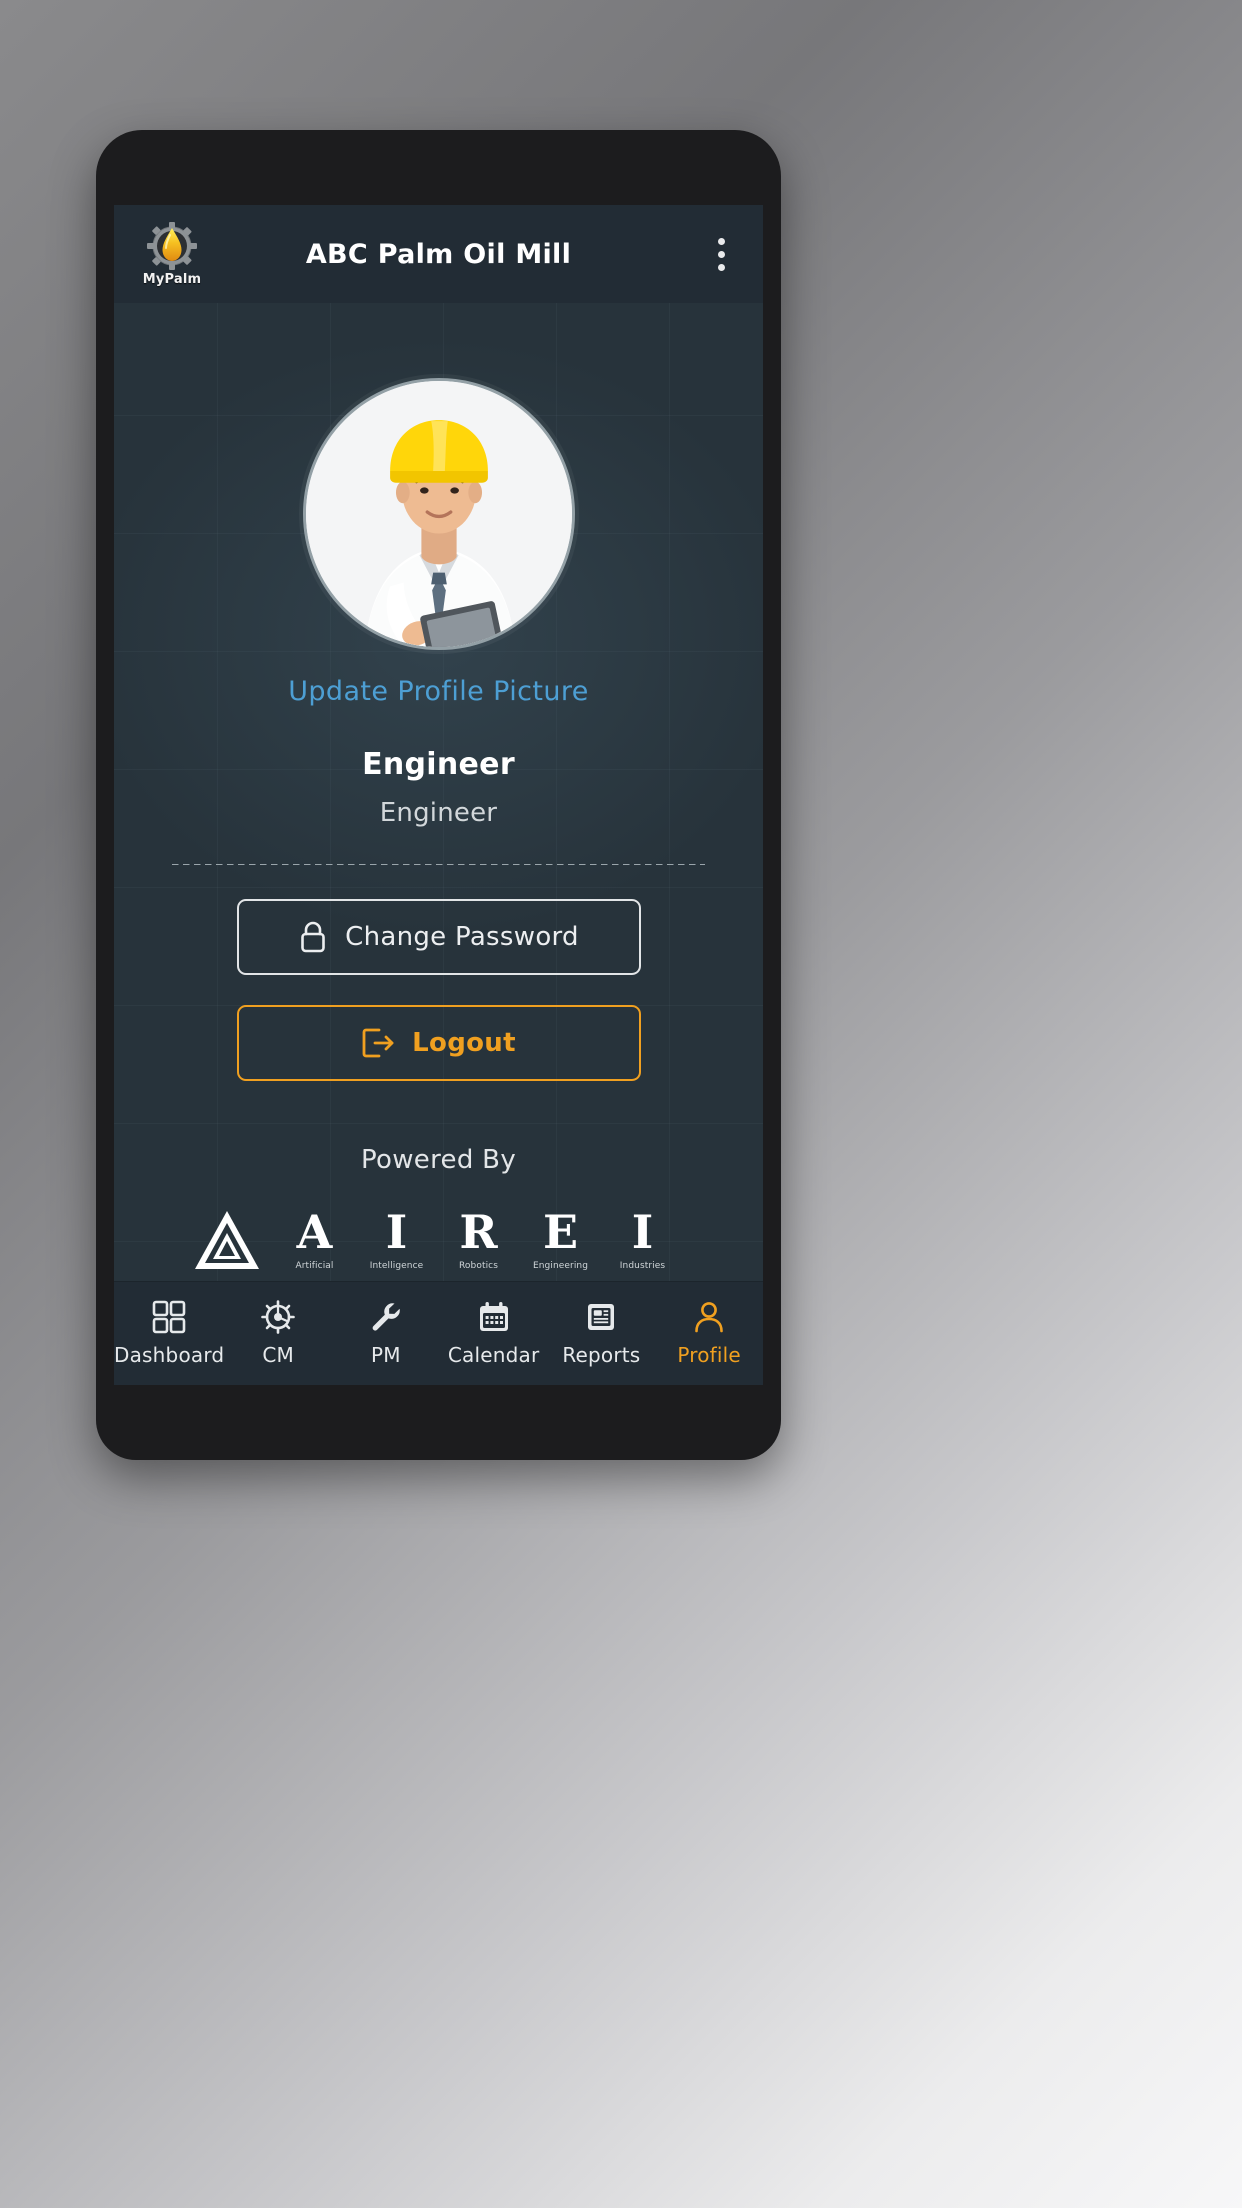 Image resolution: width=1242 pixels, height=2208 pixels. What do you see at coordinates (386, 1355) in the screenshot?
I see `nav-label-pm: PM` at bounding box center [386, 1355].